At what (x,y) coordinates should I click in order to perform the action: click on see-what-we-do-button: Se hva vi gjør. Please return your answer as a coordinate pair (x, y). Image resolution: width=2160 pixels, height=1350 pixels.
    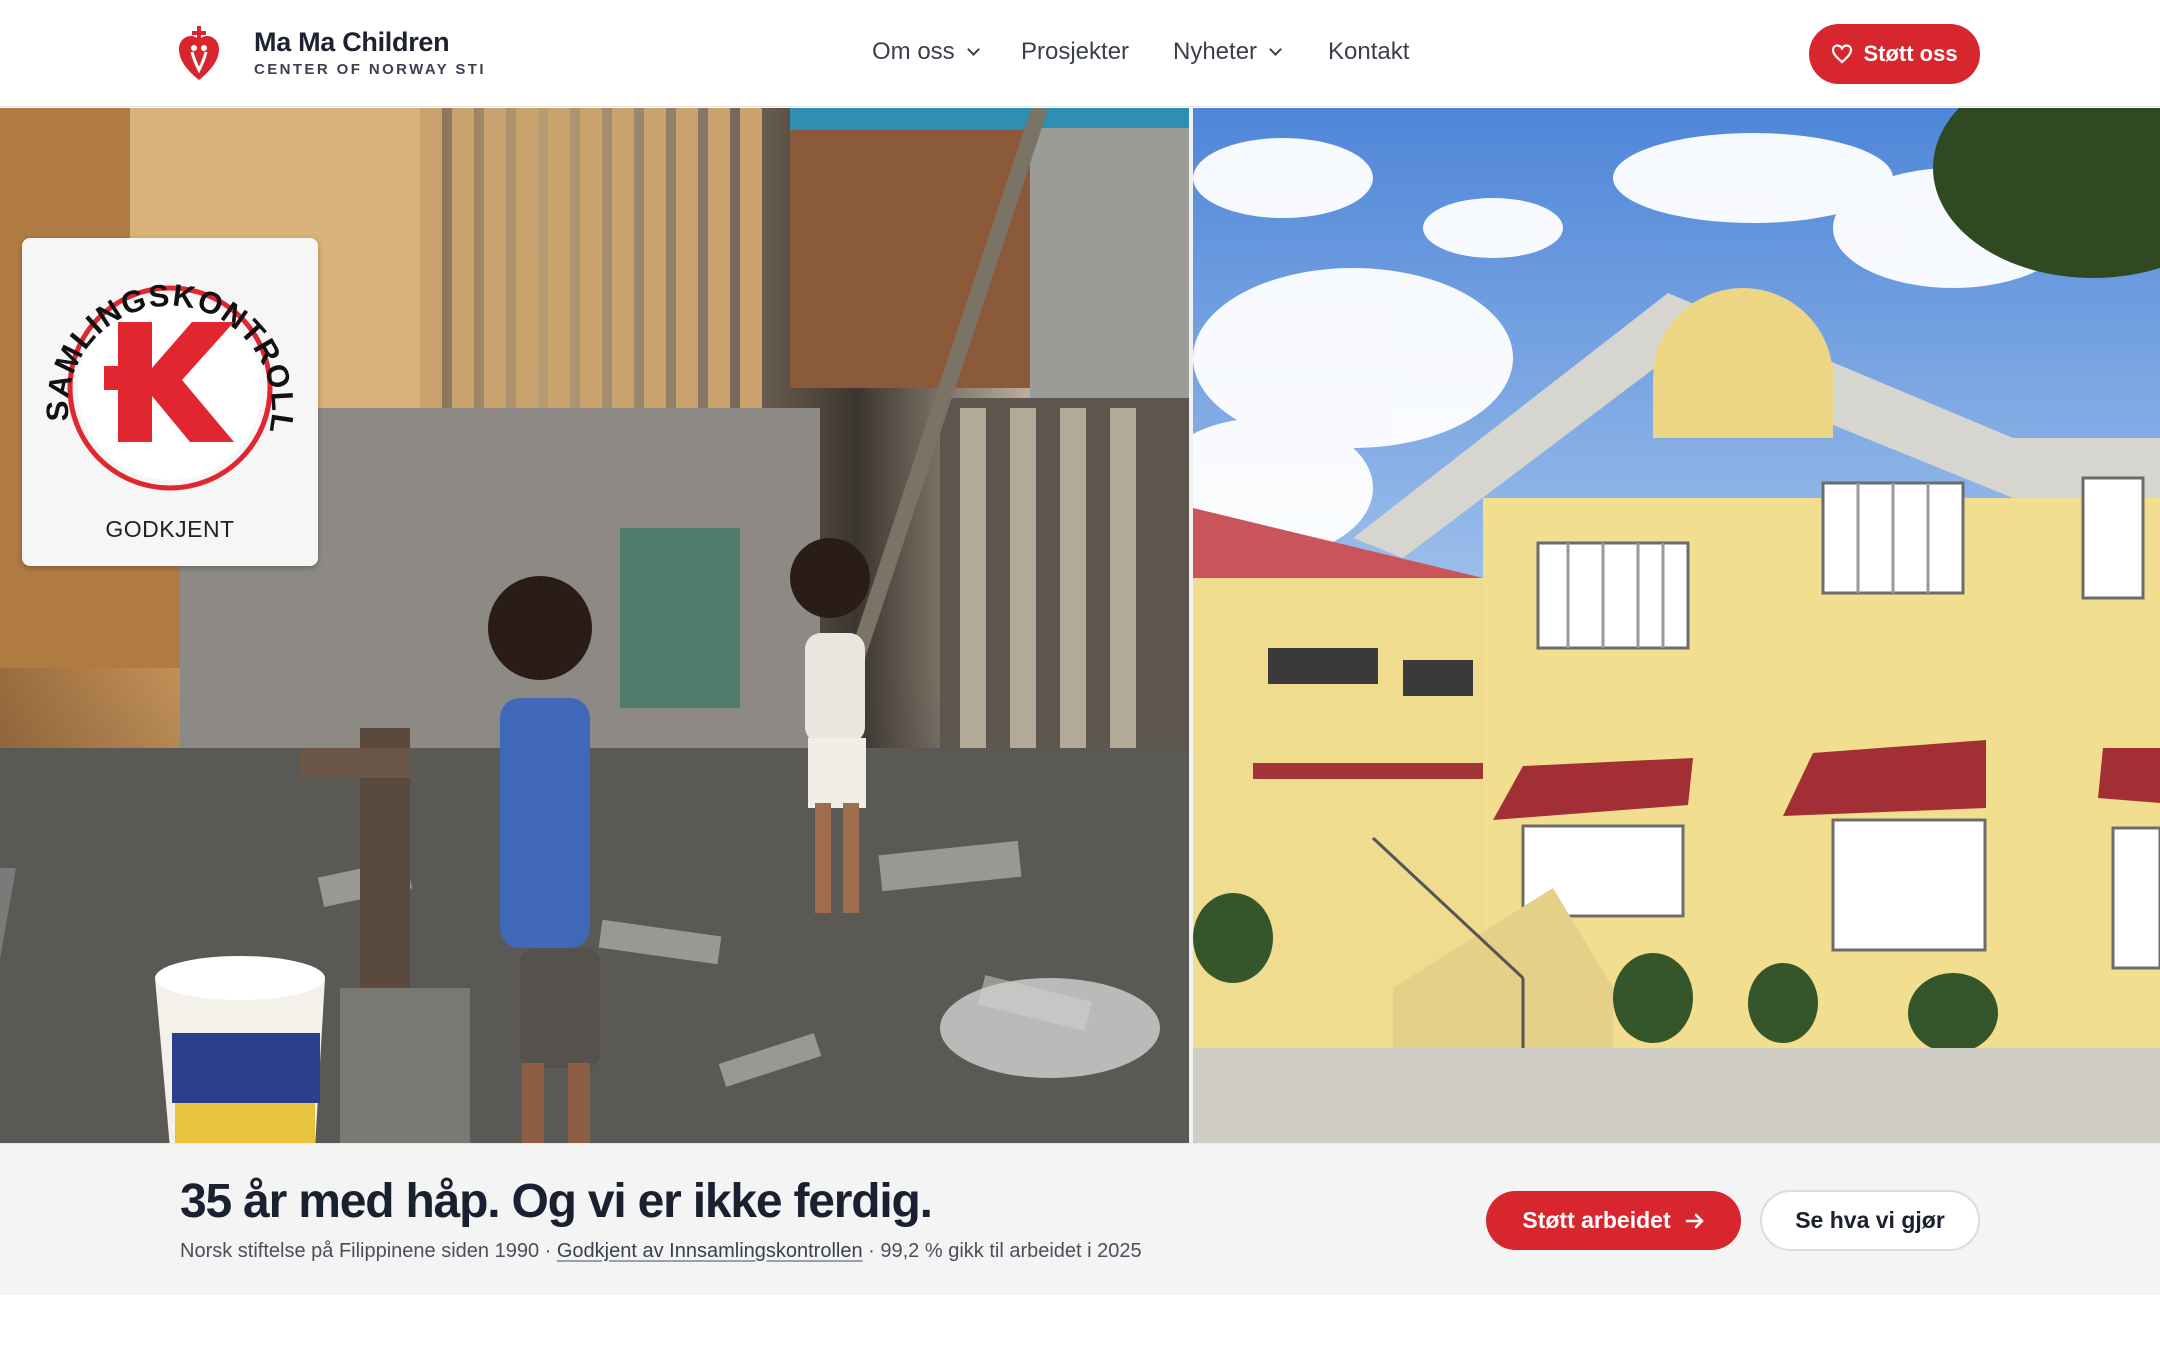
    Looking at the image, I should click on (1870, 1220).